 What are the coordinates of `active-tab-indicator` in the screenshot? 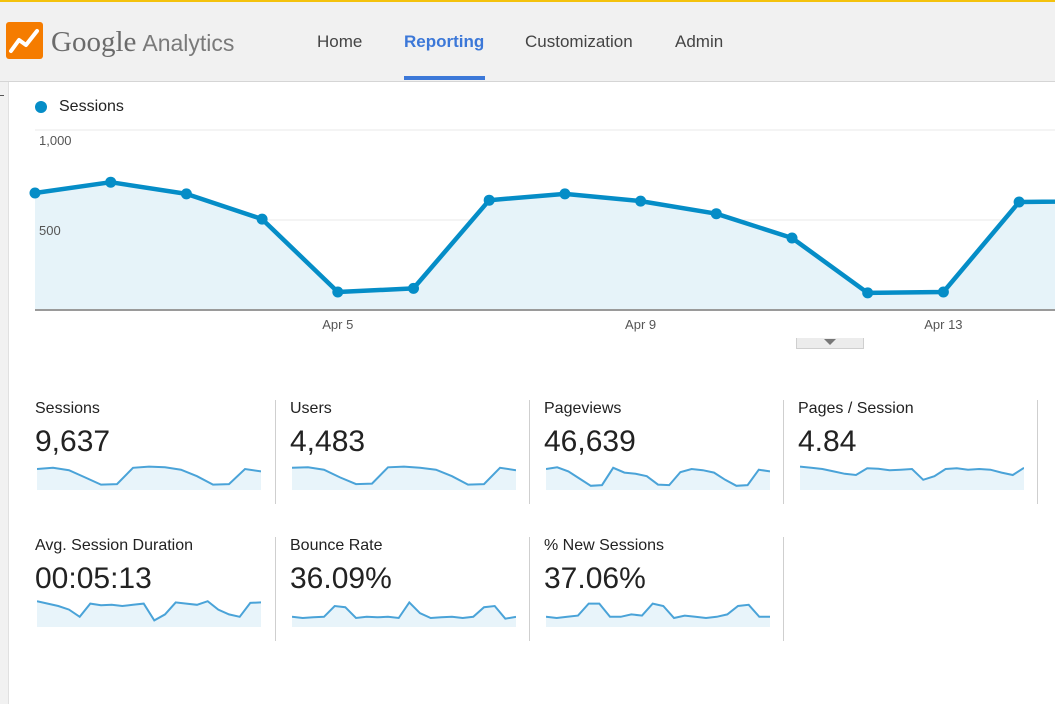 It's located at (444, 78).